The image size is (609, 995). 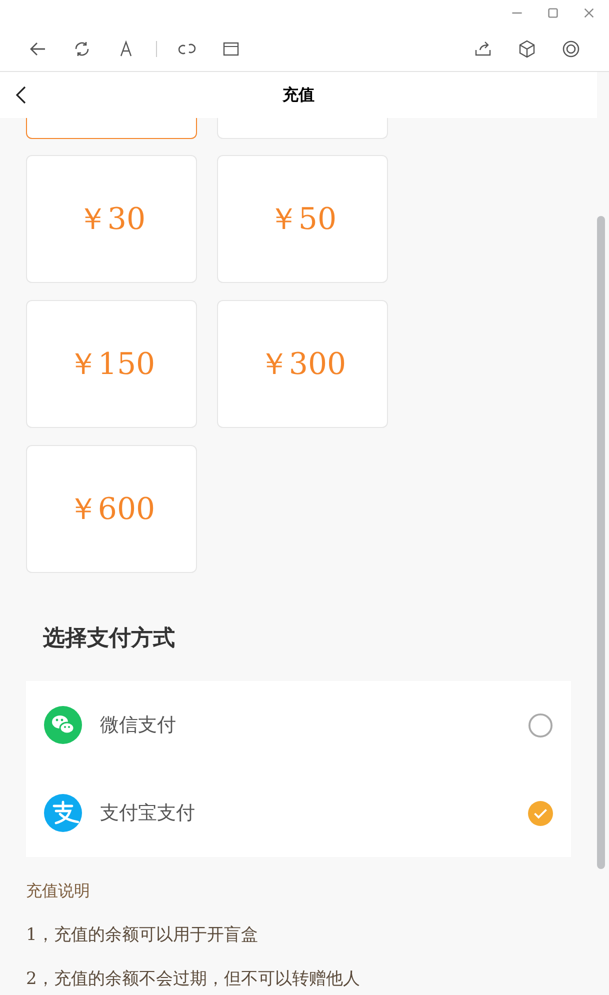 What do you see at coordinates (589, 13) in the screenshot?
I see `close-icon` at bounding box center [589, 13].